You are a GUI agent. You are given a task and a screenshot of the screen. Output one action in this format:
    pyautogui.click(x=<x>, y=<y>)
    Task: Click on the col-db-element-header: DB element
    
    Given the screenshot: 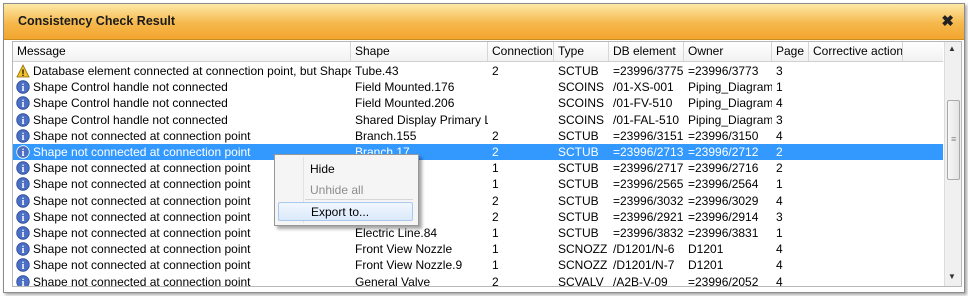 What is the action you would take?
    pyautogui.click(x=646, y=51)
    